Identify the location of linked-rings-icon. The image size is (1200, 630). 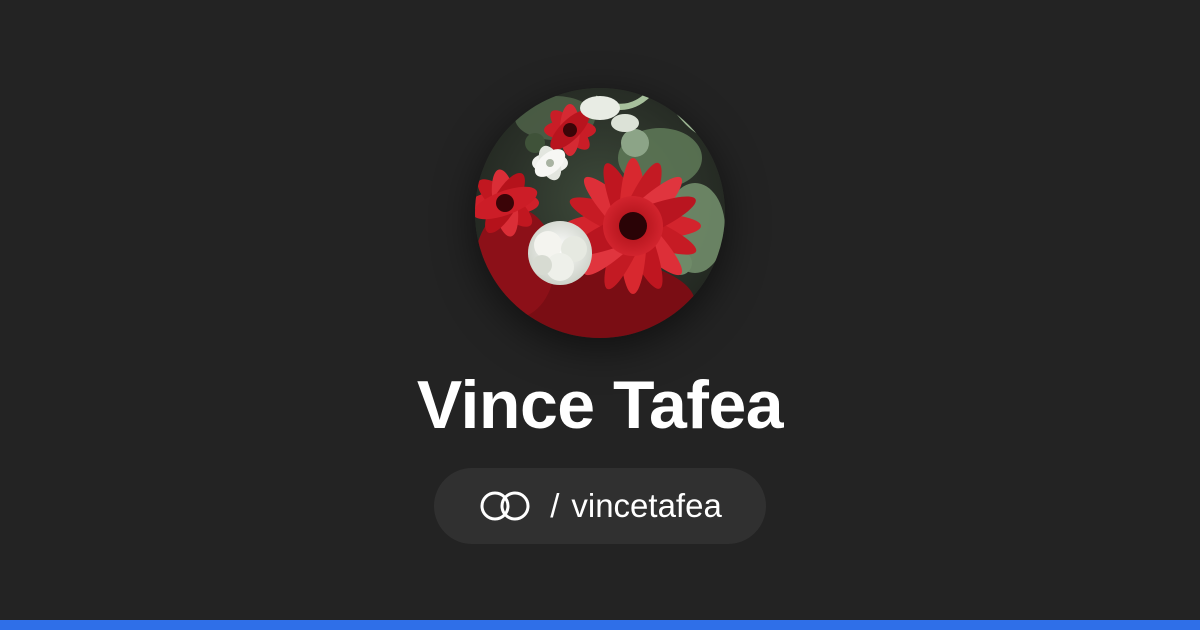
(505, 506).